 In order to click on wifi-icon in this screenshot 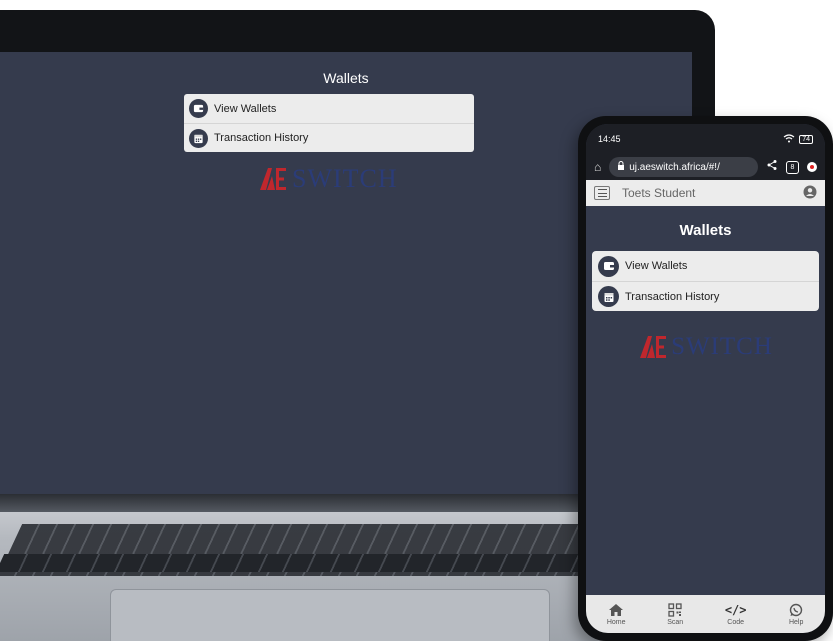, I will do `click(789, 139)`.